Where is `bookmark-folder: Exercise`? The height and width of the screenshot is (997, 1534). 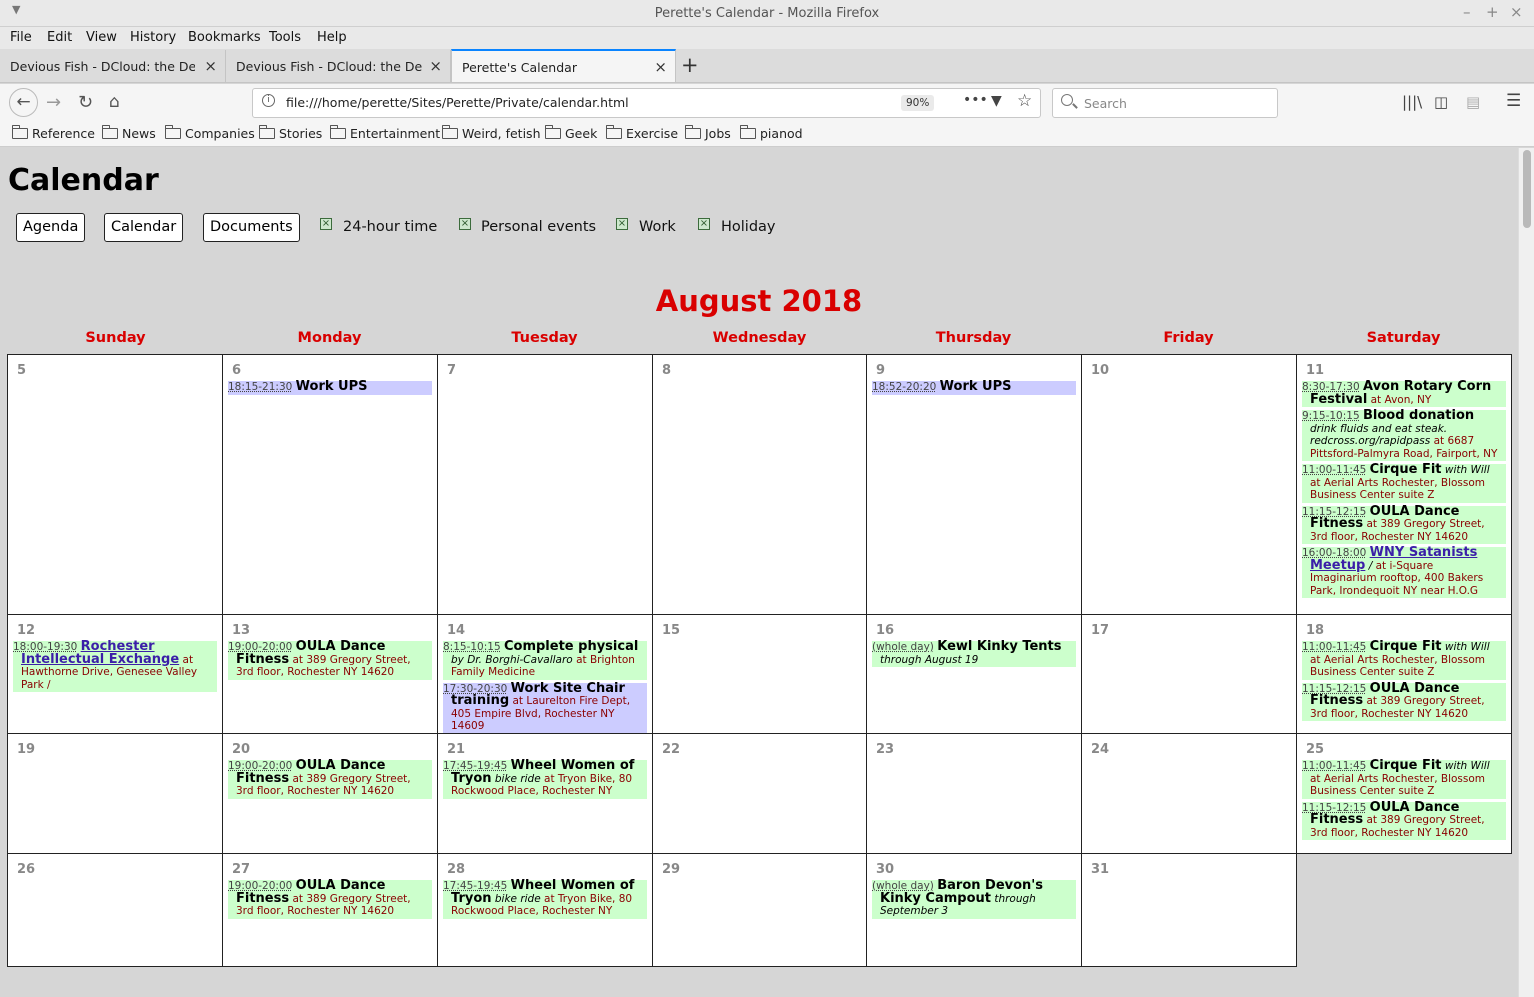 bookmark-folder: Exercise is located at coordinates (642, 133).